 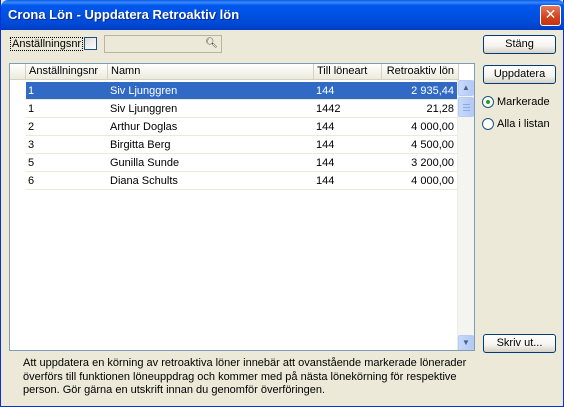 I want to click on close-icon: ✕, so click(x=550, y=15).